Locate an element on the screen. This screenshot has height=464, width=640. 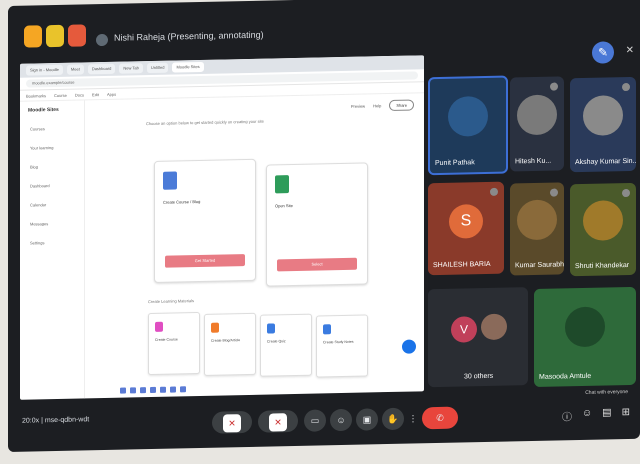
raise-hand-button: ✋ is located at coordinates (393, 419).